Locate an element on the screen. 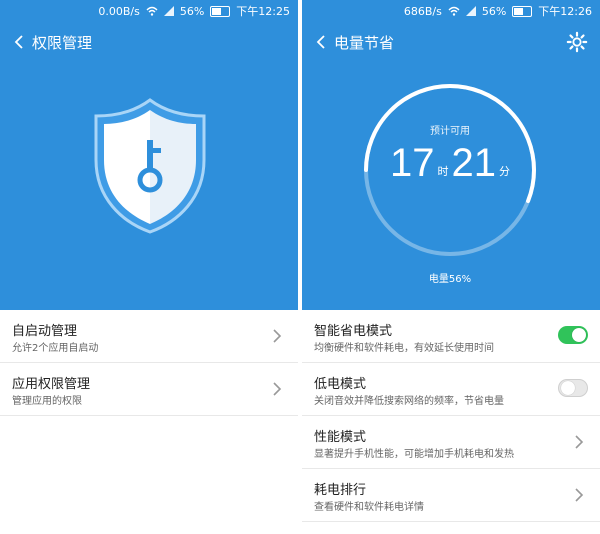 The width and height of the screenshot is (600, 534). minutes-unit: 分 is located at coordinates (504, 171).